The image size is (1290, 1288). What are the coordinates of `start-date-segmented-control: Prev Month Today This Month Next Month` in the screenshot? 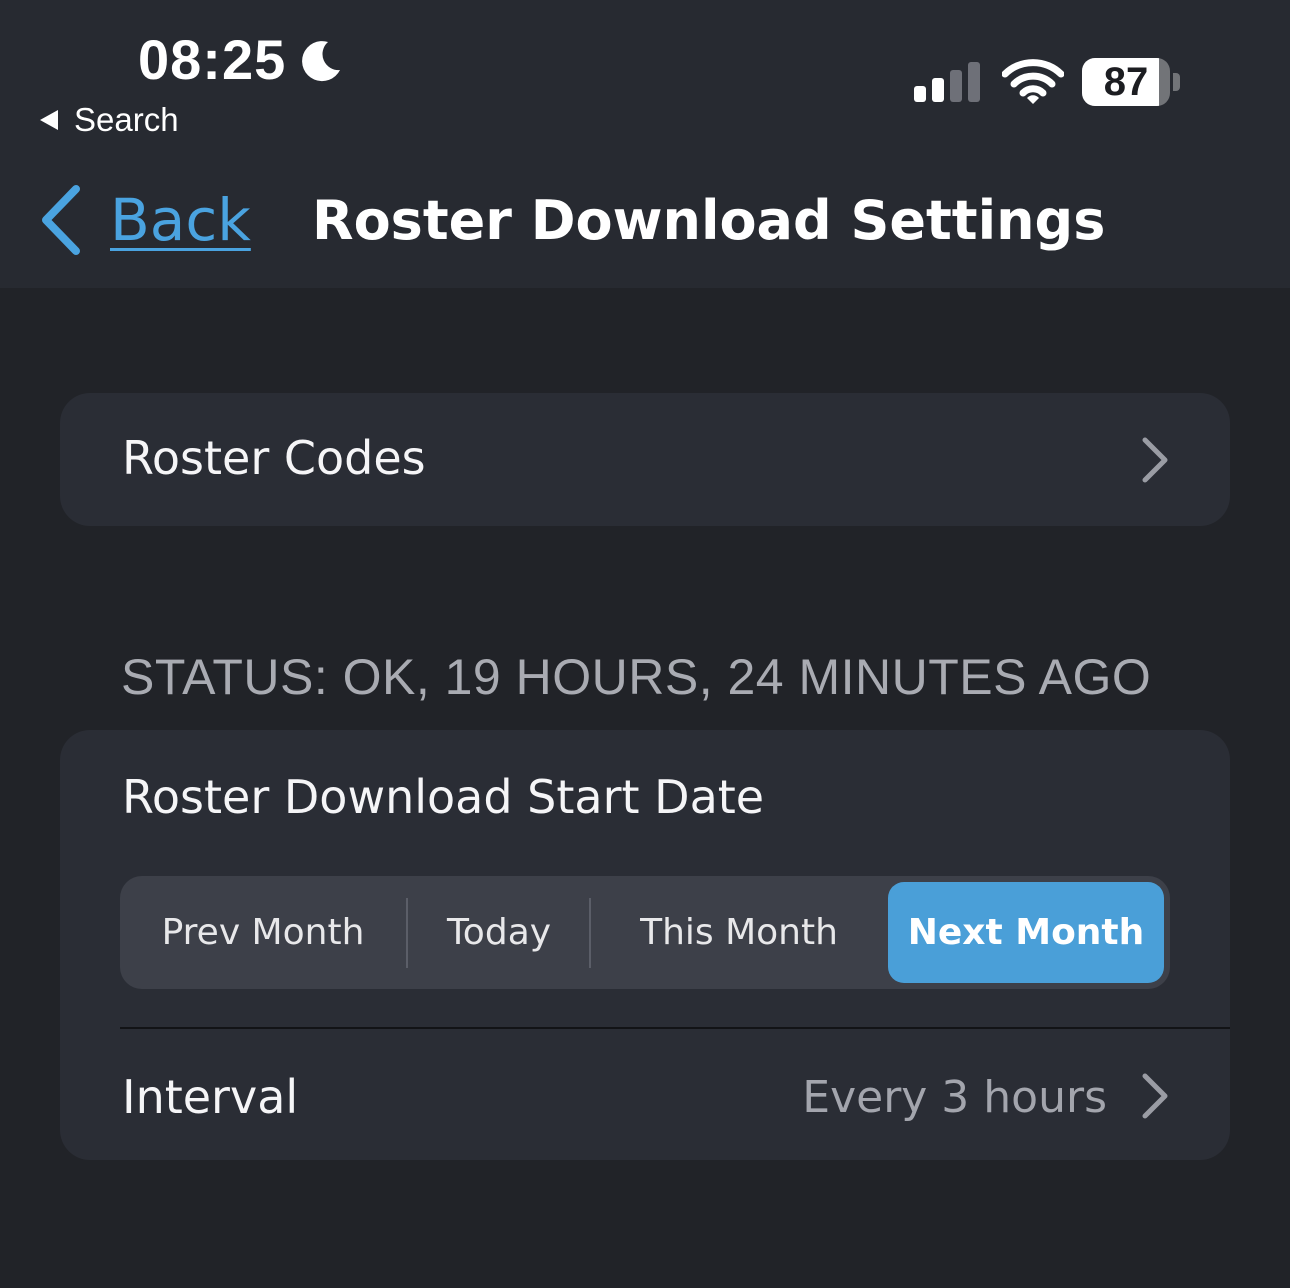 It's located at (645, 932).